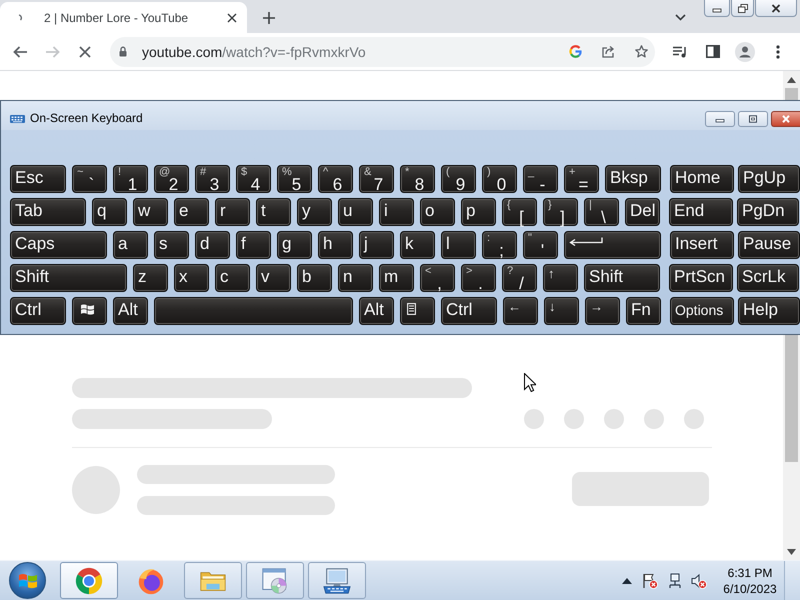 Image resolution: width=800 pixels, height=600 pixels. Describe the element at coordinates (254, 52) in the screenshot. I see `url-text: youtube.com/watch?v=-fpRvmxkrVo` at that location.